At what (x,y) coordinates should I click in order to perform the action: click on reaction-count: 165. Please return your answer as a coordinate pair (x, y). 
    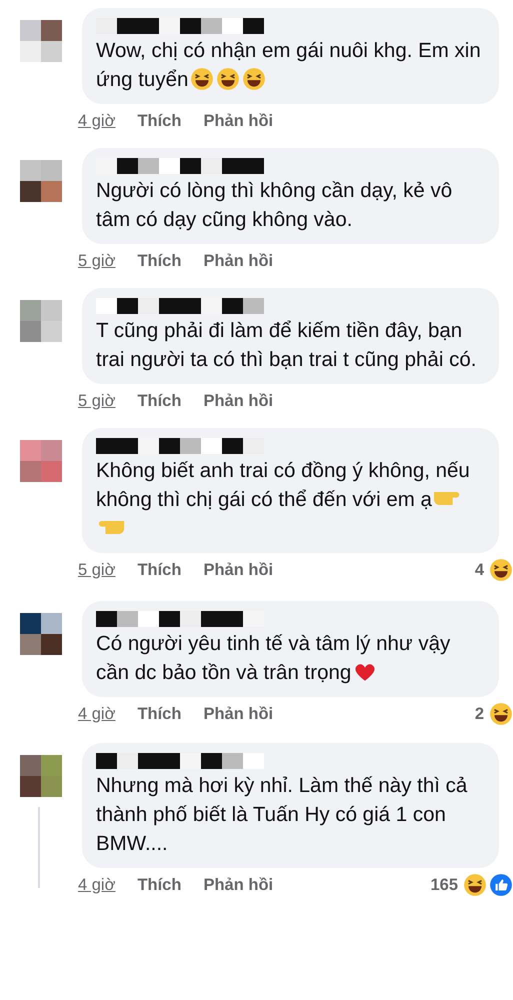
    Looking at the image, I should click on (444, 885).